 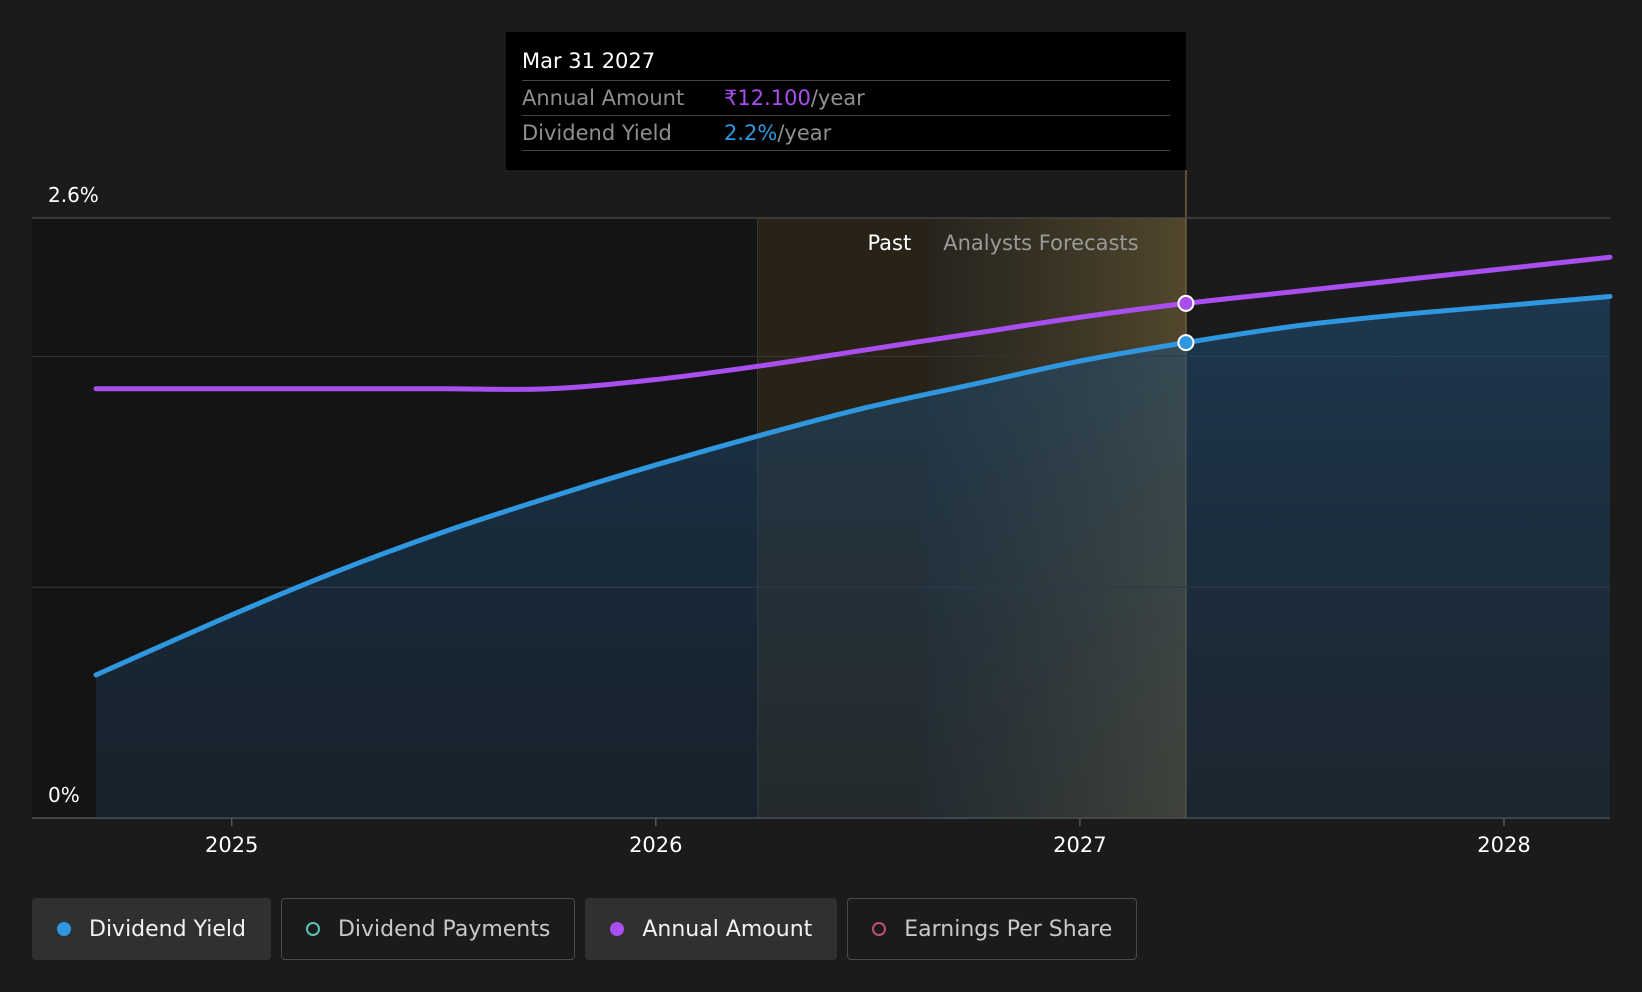 I want to click on x-tick-label: 2026, so click(x=655, y=845).